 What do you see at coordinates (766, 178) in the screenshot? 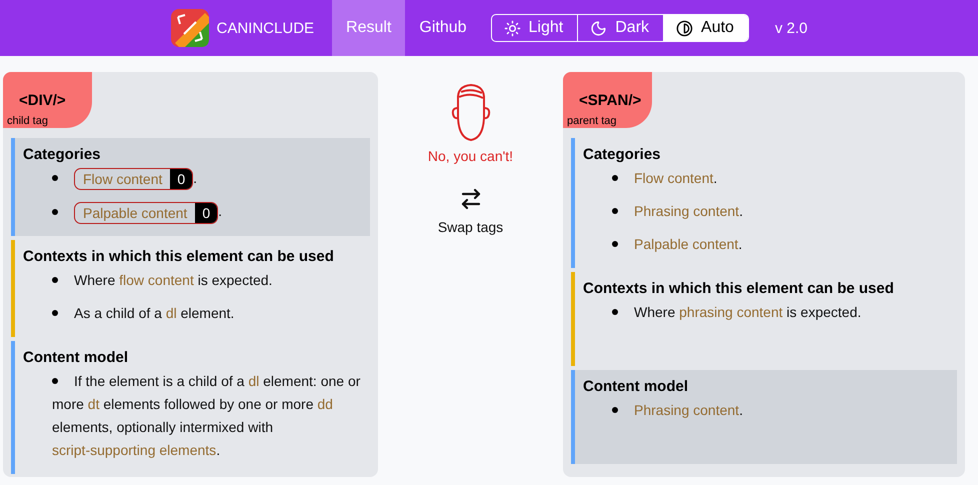
I see `list-item: Flow content.` at bounding box center [766, 178].